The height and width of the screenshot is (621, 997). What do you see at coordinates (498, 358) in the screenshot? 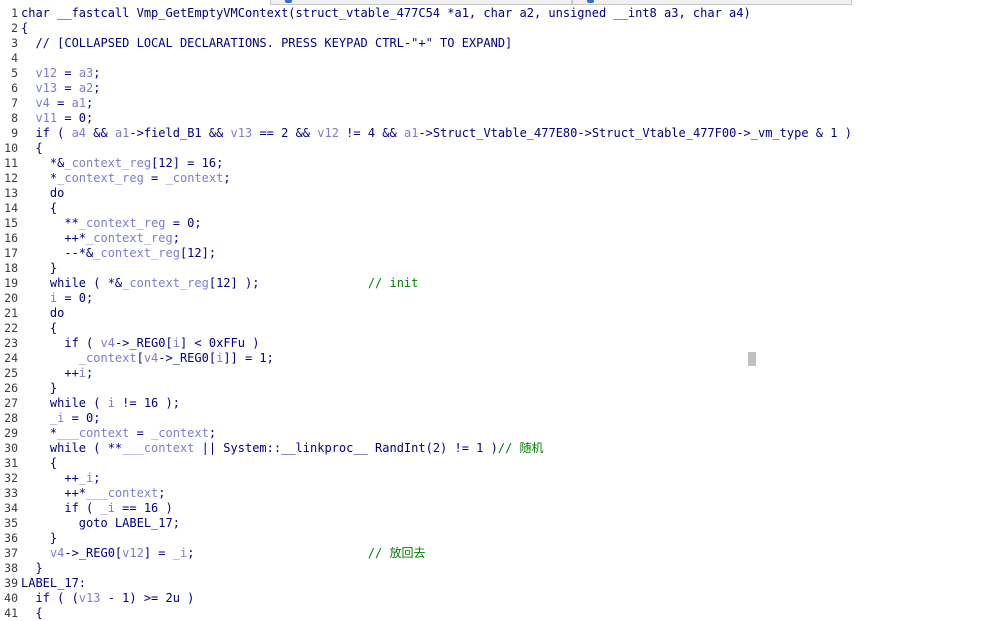
I see `code-line: 24 _context[v4->_REG0[i]] = 1;` at bounding box center [498, 358].